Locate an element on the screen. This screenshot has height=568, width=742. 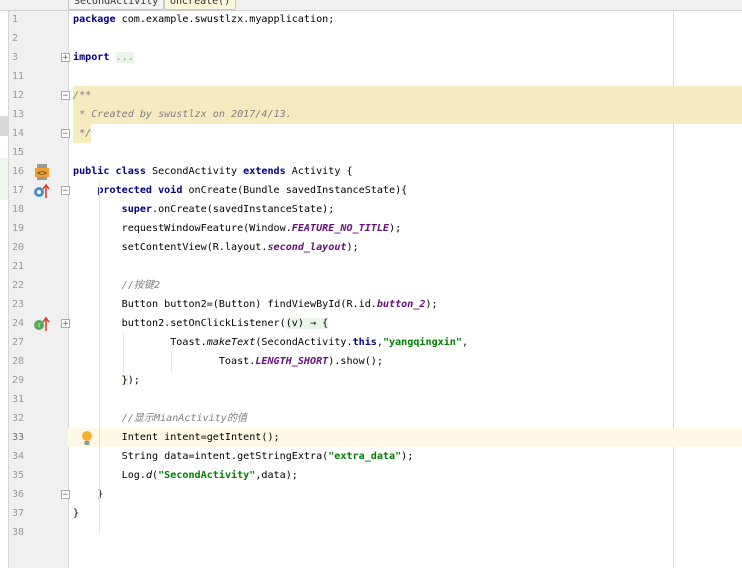
code-token: , is located at coordinates (465, 342).